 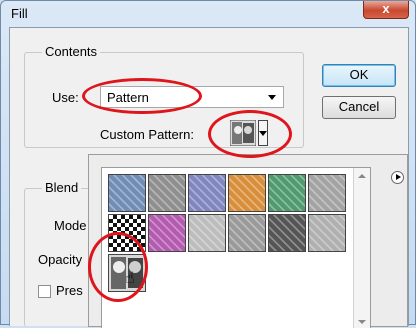 I want to click on preserve-transparency-label: Pres, so click(x=69, y=290).